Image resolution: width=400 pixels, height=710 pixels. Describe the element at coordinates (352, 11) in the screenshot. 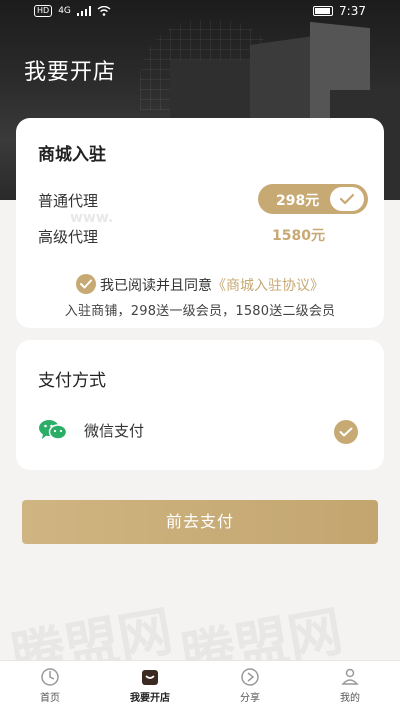

I see `clock: 7:37` at that location.